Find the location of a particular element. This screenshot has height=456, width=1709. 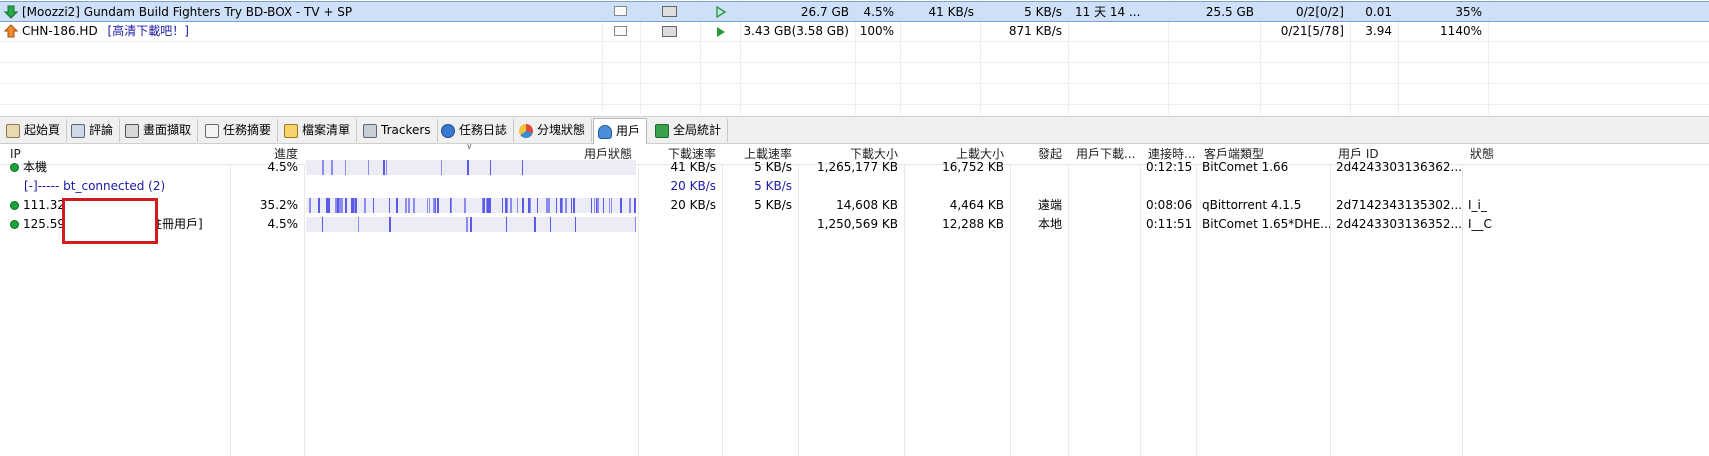

peer-uploaded: 12,288 KB is located at coordinates (973, 224).